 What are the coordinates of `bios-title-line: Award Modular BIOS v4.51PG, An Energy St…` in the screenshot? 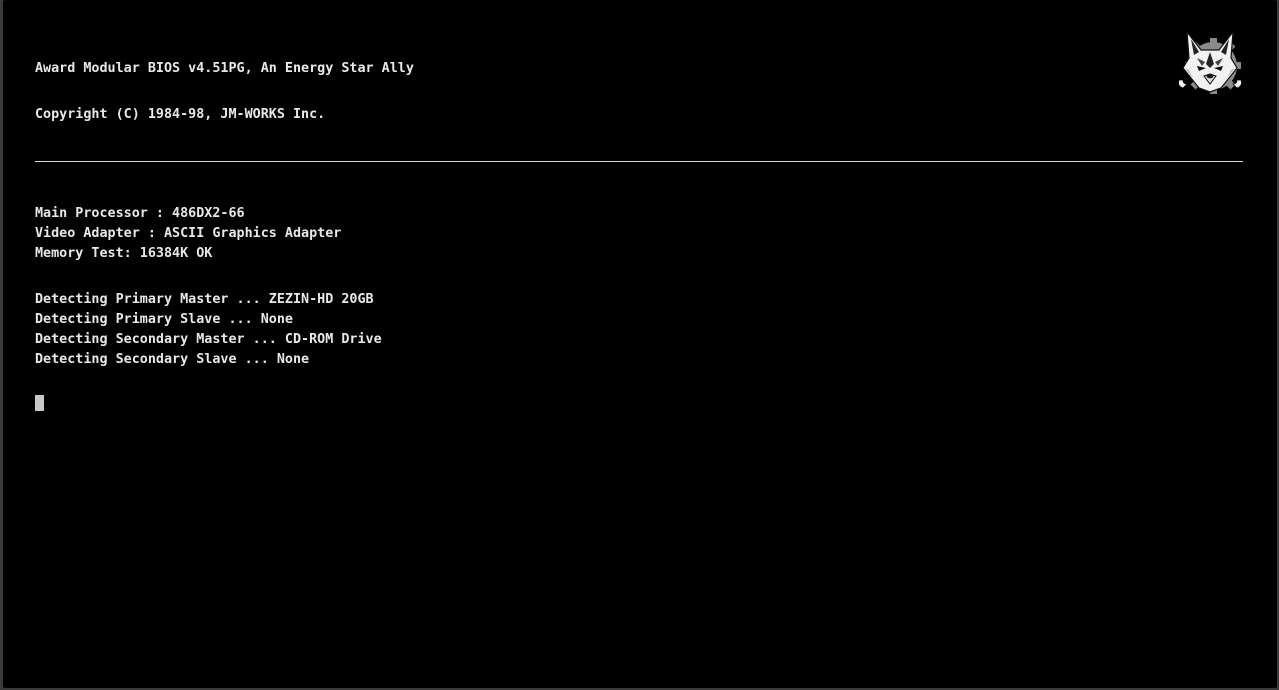 It's located at (224, 68).